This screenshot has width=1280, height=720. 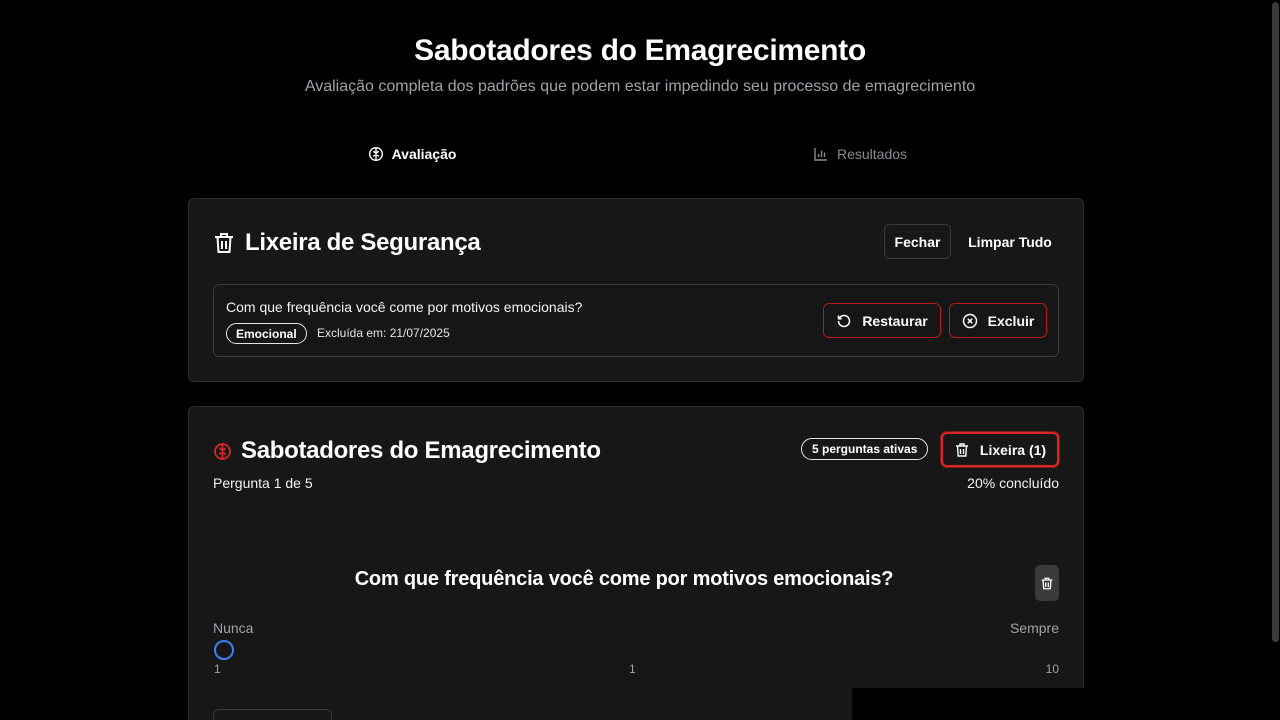 What do you see at coordinates (969, 320) in the screenshot?
I see `x-circle-icon` at bounding box center [969, 320].